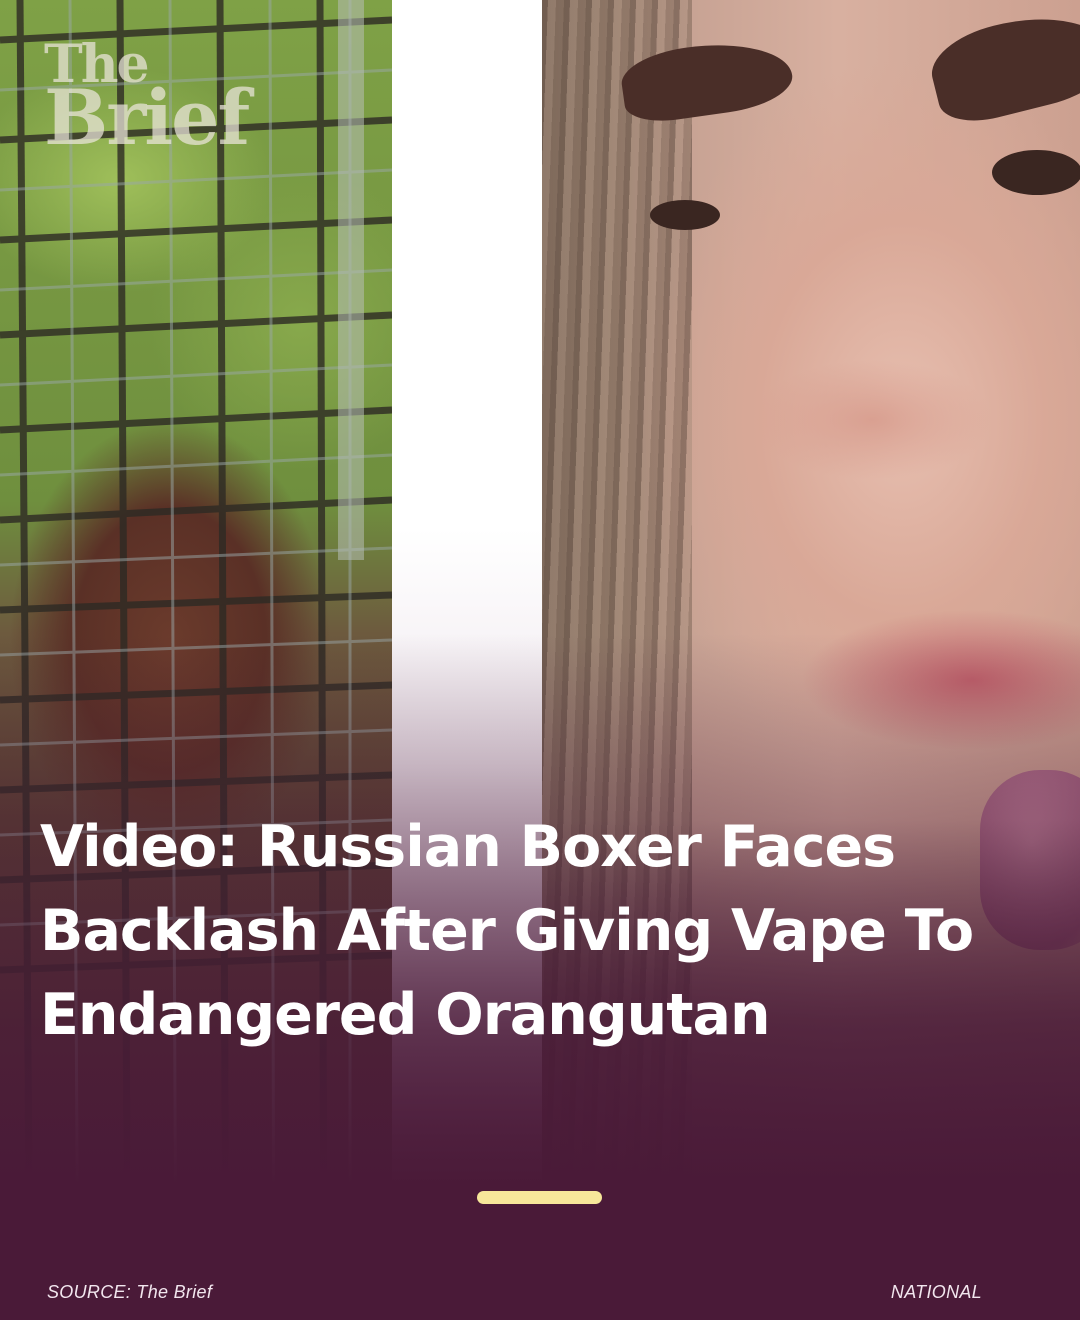  What do you see at coordinates (147, 117) in the screenshot?
I see `logo-line-2: Brief` at bounding box center [147, 117].